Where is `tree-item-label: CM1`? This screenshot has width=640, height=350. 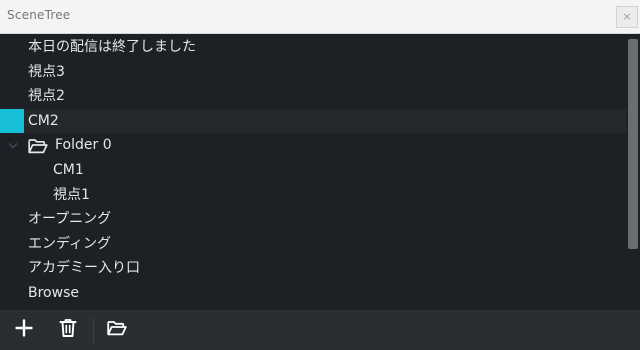
tree-item-label: CM1 is located at coordinates (68, 169).